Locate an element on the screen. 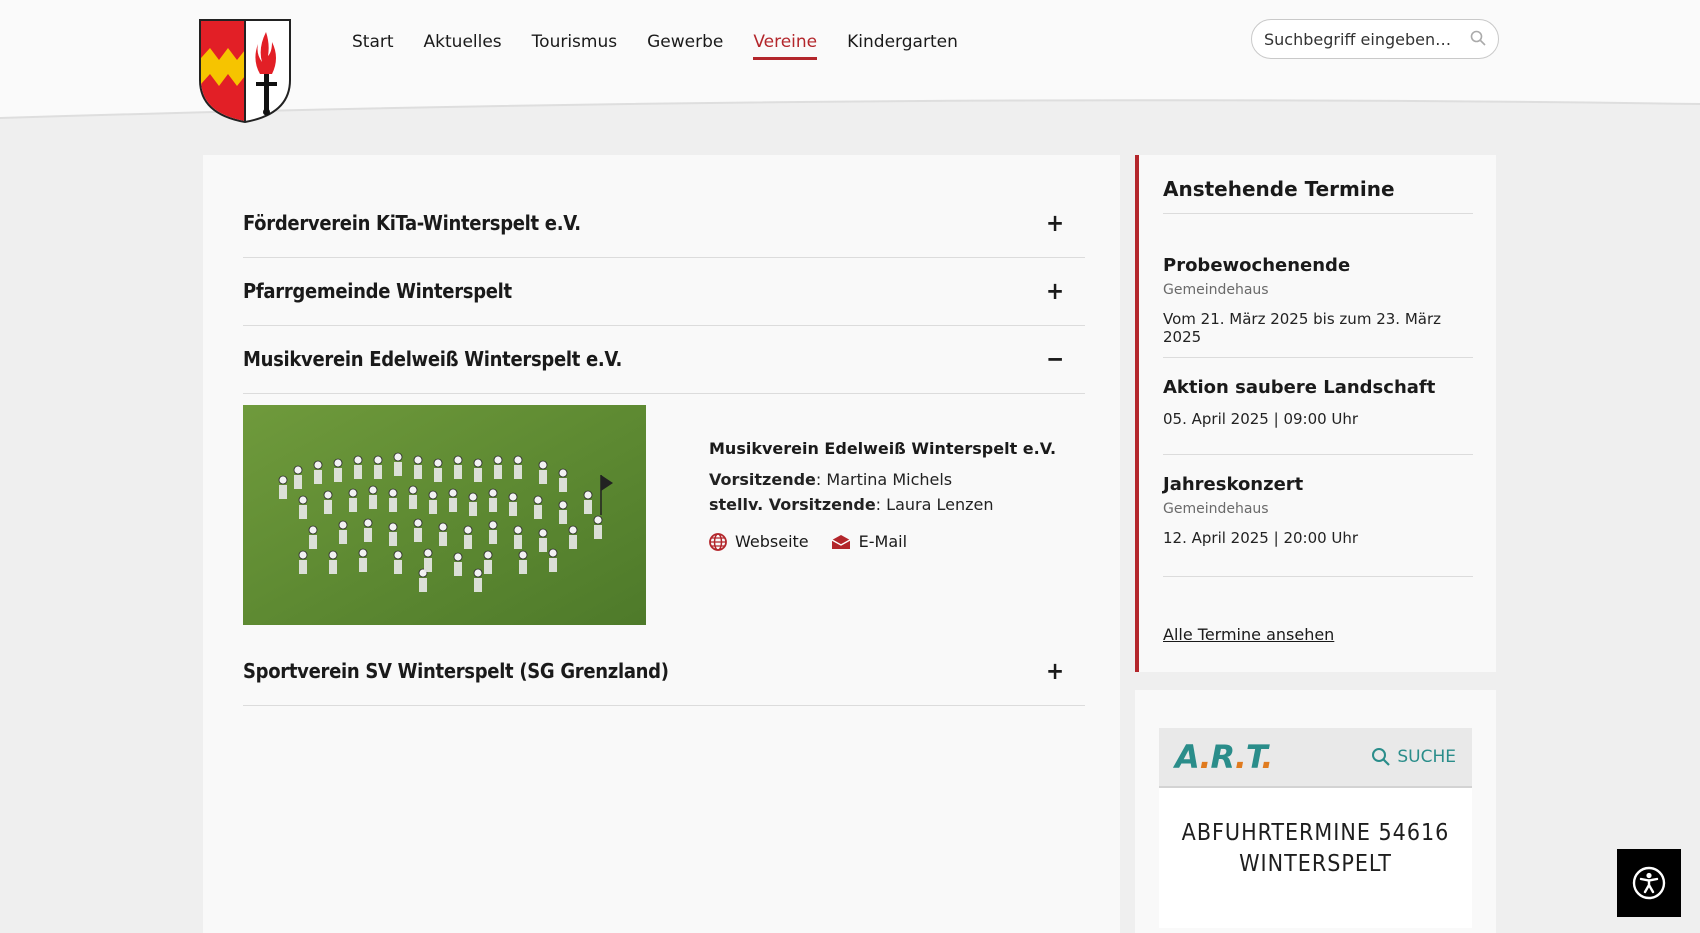 Image resolution: width=1700 pixels, height=933 pixels. art-title-line: WINTERSPELT is located at coordinates (1315, 864).